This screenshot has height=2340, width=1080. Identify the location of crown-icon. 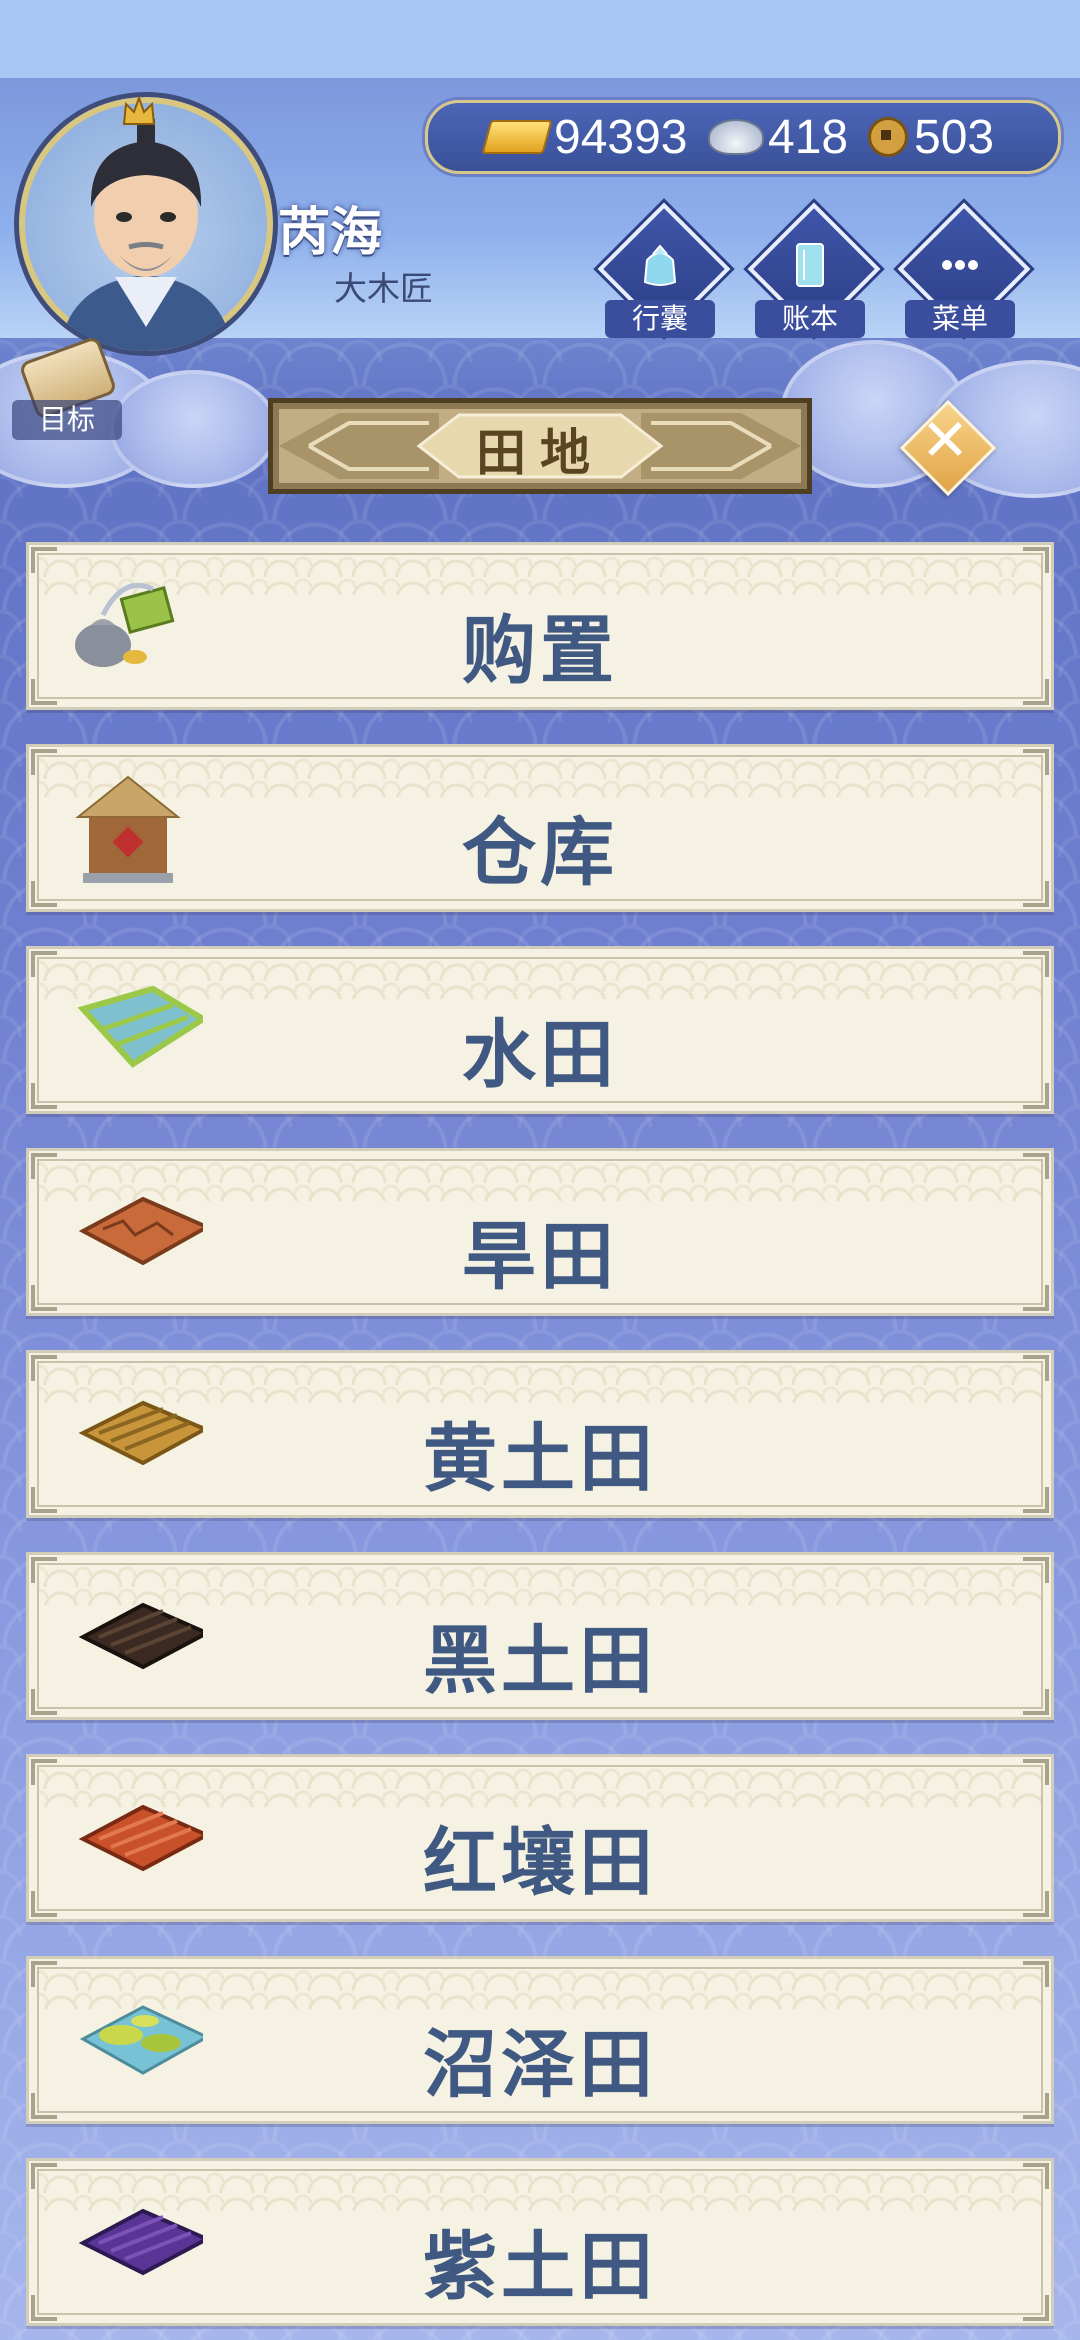
(139, 110).